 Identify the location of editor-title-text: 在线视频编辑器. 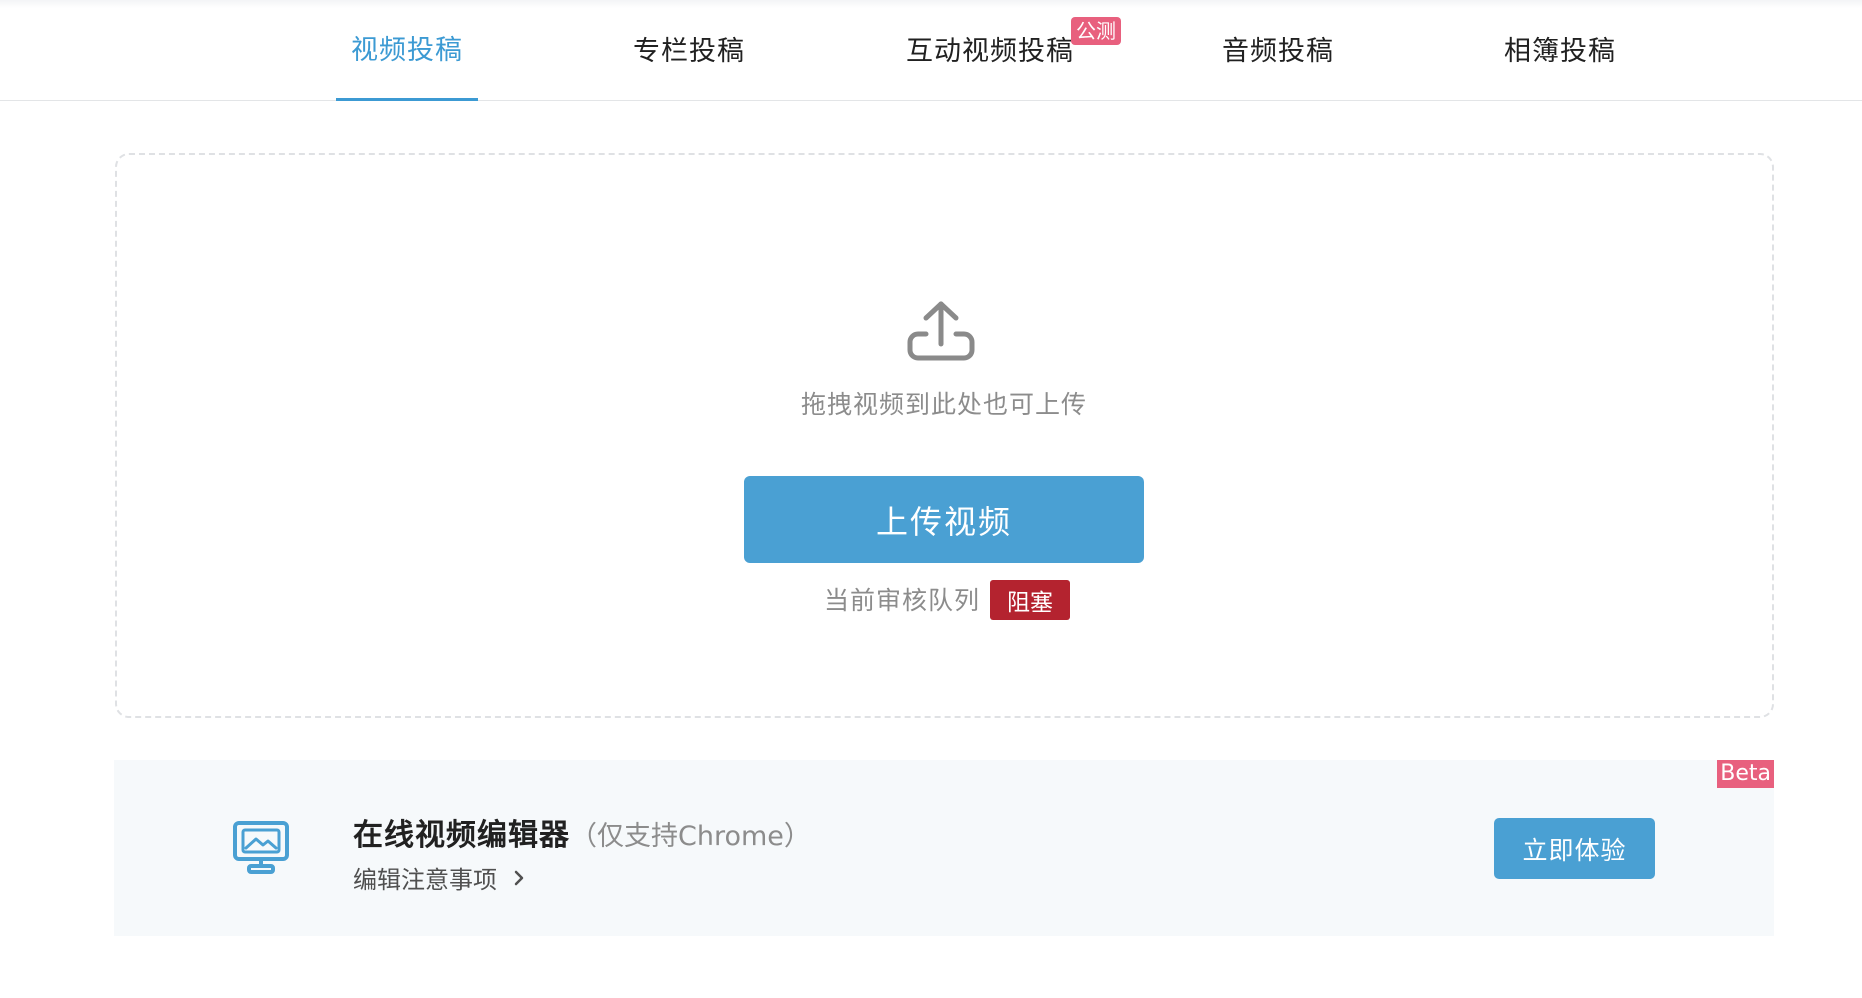
(461, 835).